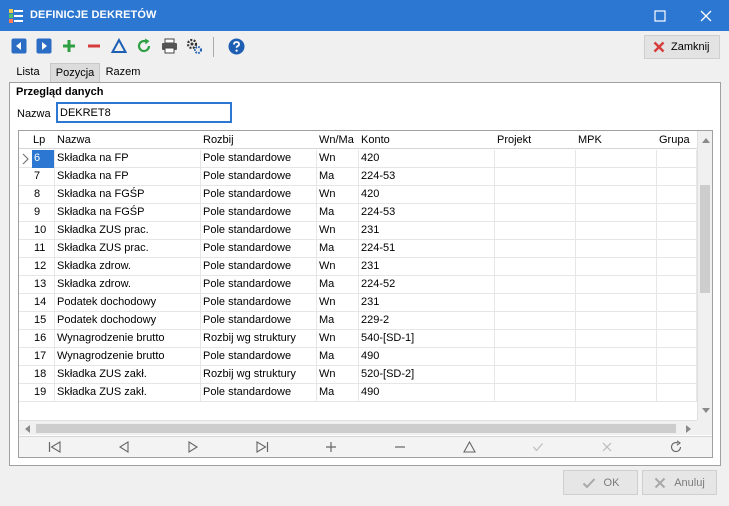 The width and height of the screenshot is (729, 506). What do you see at coordinates (43, 285) in the screenshot?
I see `grid-cell-lp: 13` at bounding box center [43, 285].